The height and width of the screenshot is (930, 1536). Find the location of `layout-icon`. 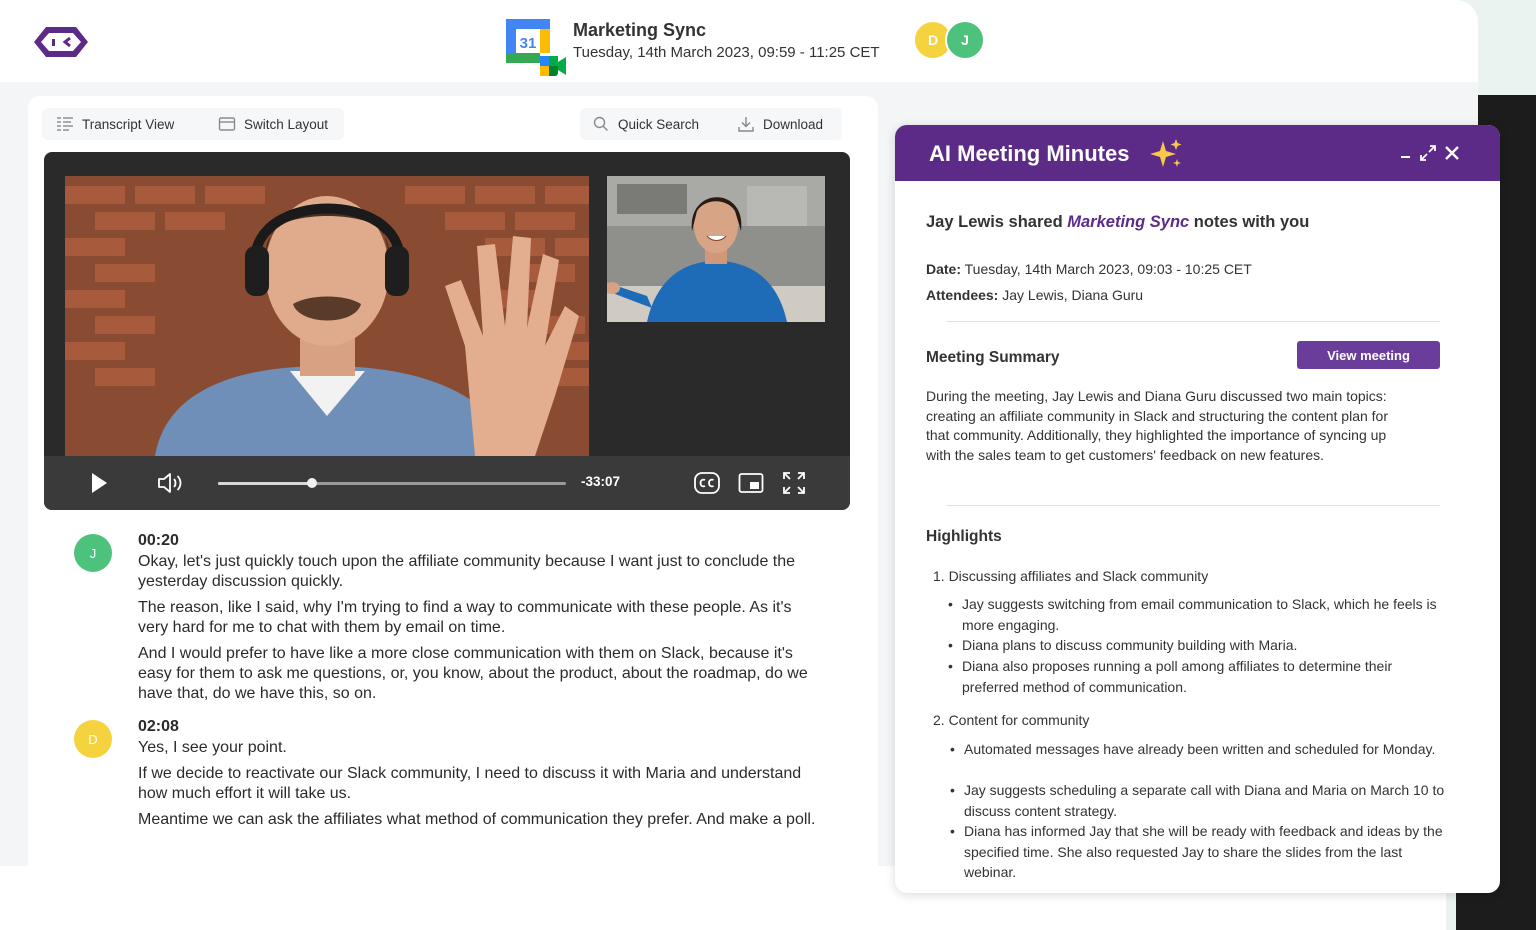

layout-icon is located at coordinates (227, 124).